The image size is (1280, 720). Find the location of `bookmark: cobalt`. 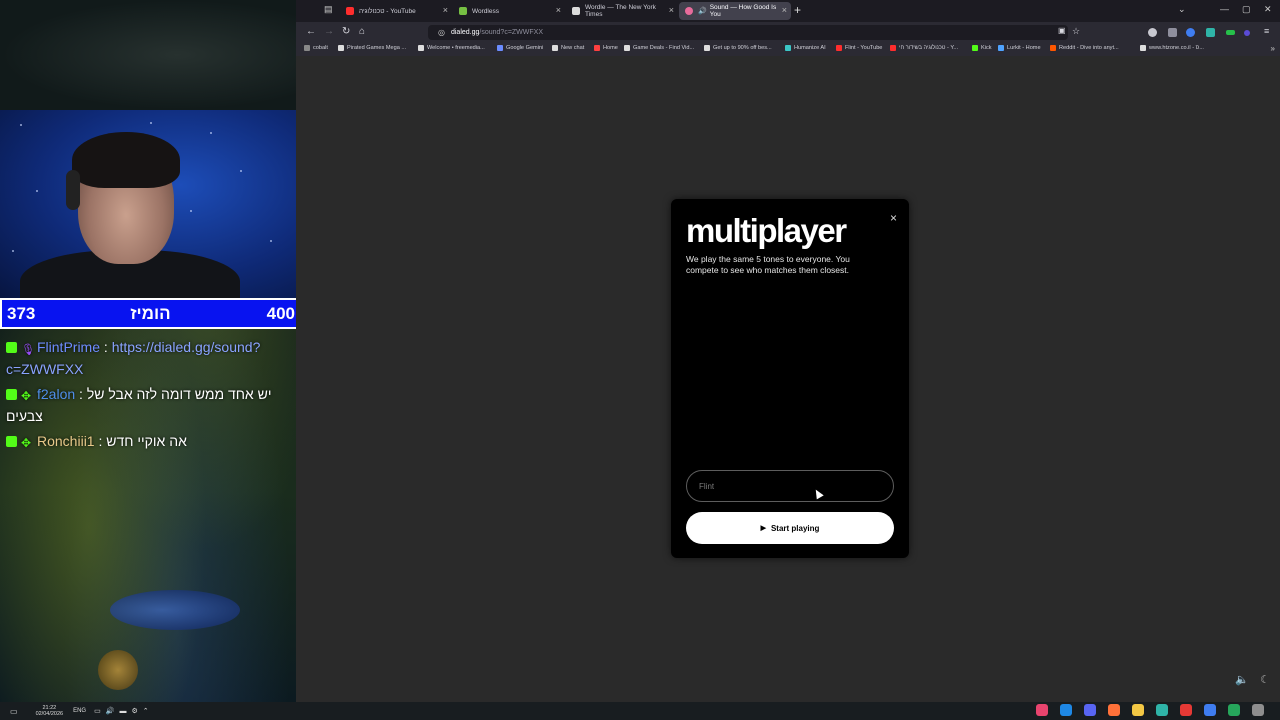

bookmark: cobalt is located at coordinates (316, 48).